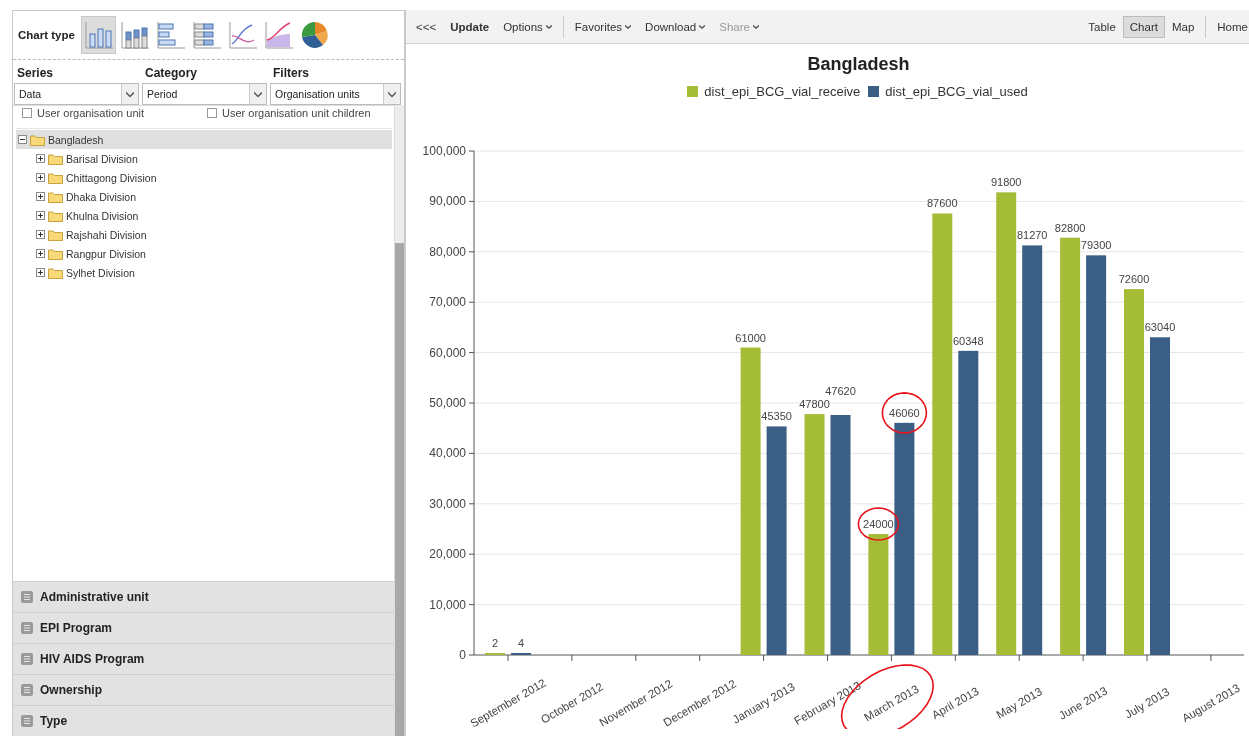 Image resolution: width=1249 pixels, height=736 pixels. I want to click on axis-tick-label: 80,000, so click(447, 251).